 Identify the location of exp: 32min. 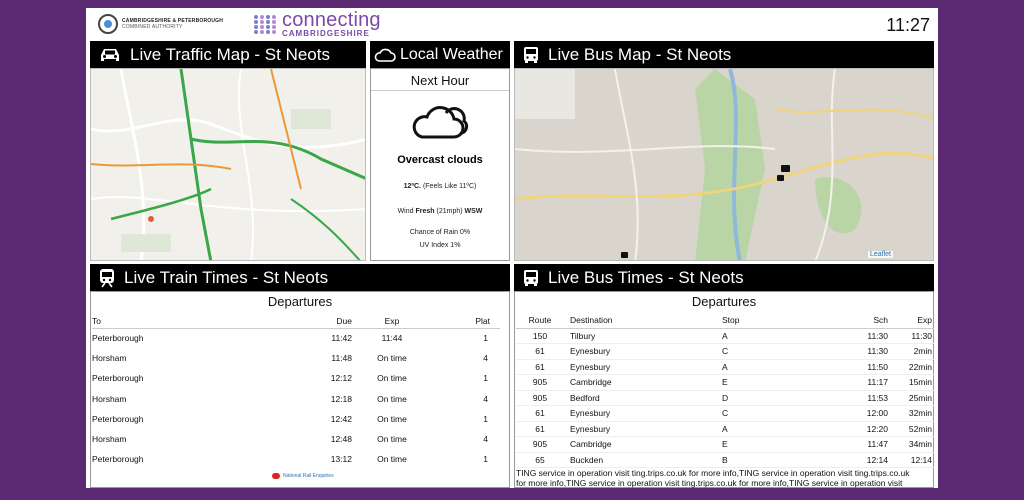
(911, 413).